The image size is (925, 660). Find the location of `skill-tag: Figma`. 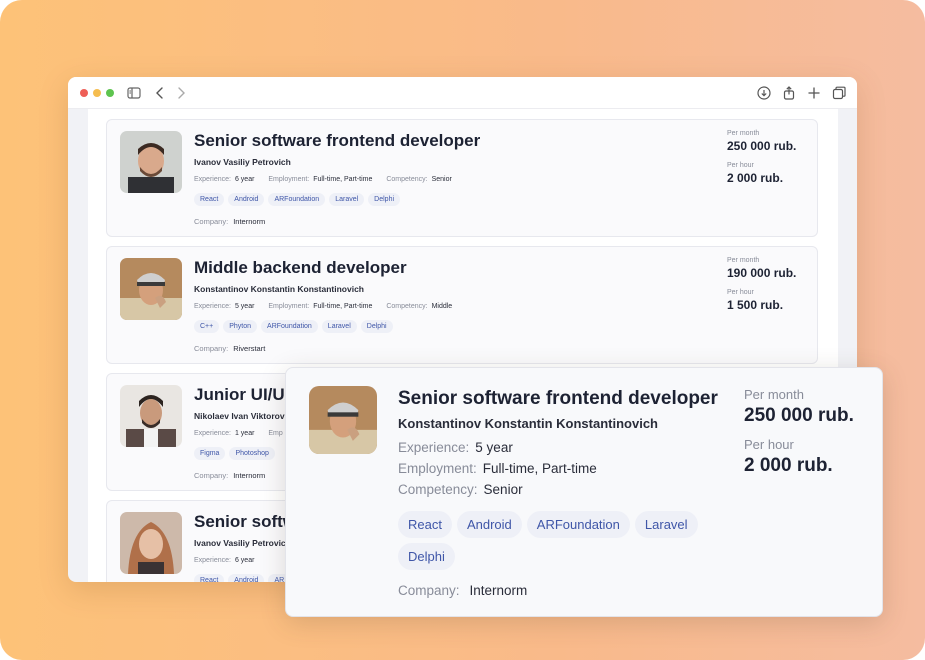

skill-tag: Figma is located at coordinates (210, 453).